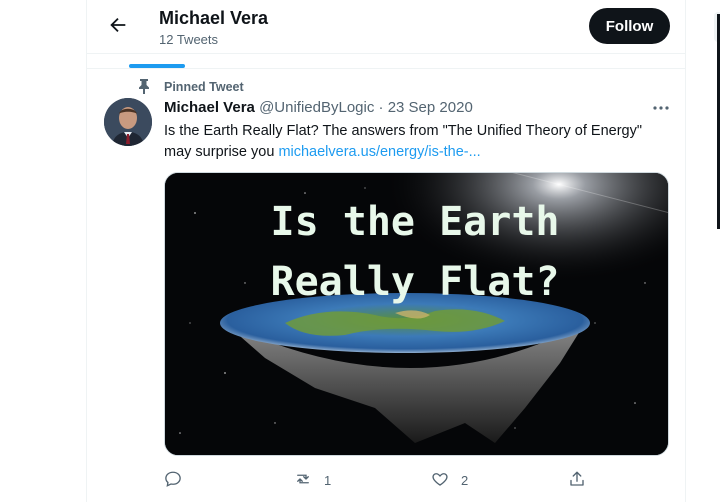  I want to click on header-divider, so click(386, 53).